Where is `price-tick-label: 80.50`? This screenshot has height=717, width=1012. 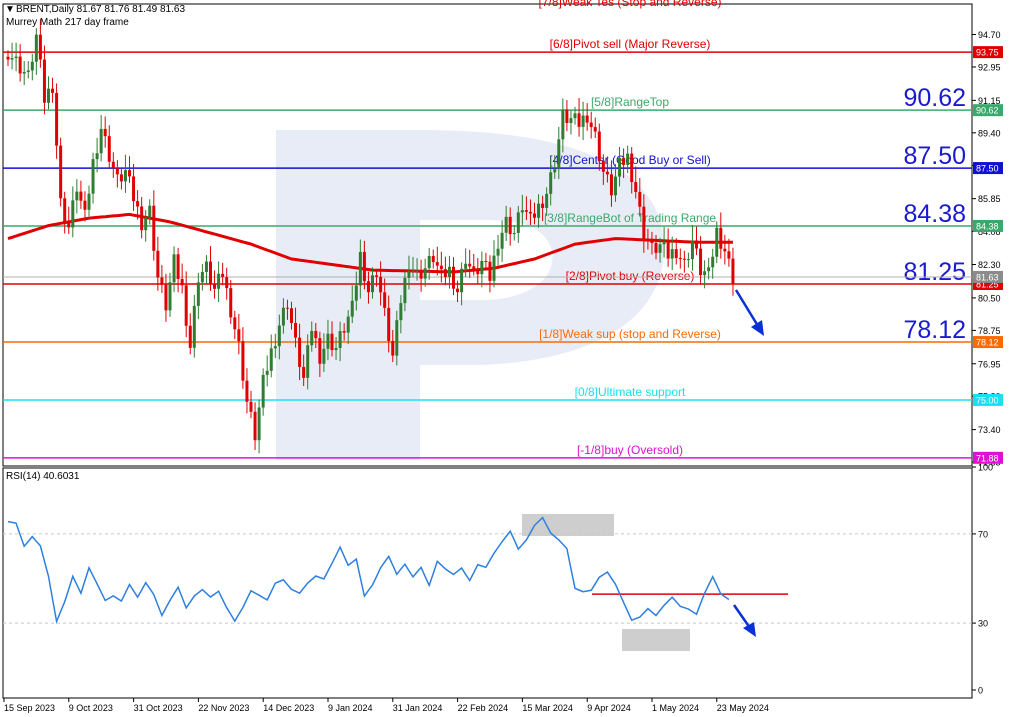 price-tick-label: 80.50 is located at coordinates (989, 298).